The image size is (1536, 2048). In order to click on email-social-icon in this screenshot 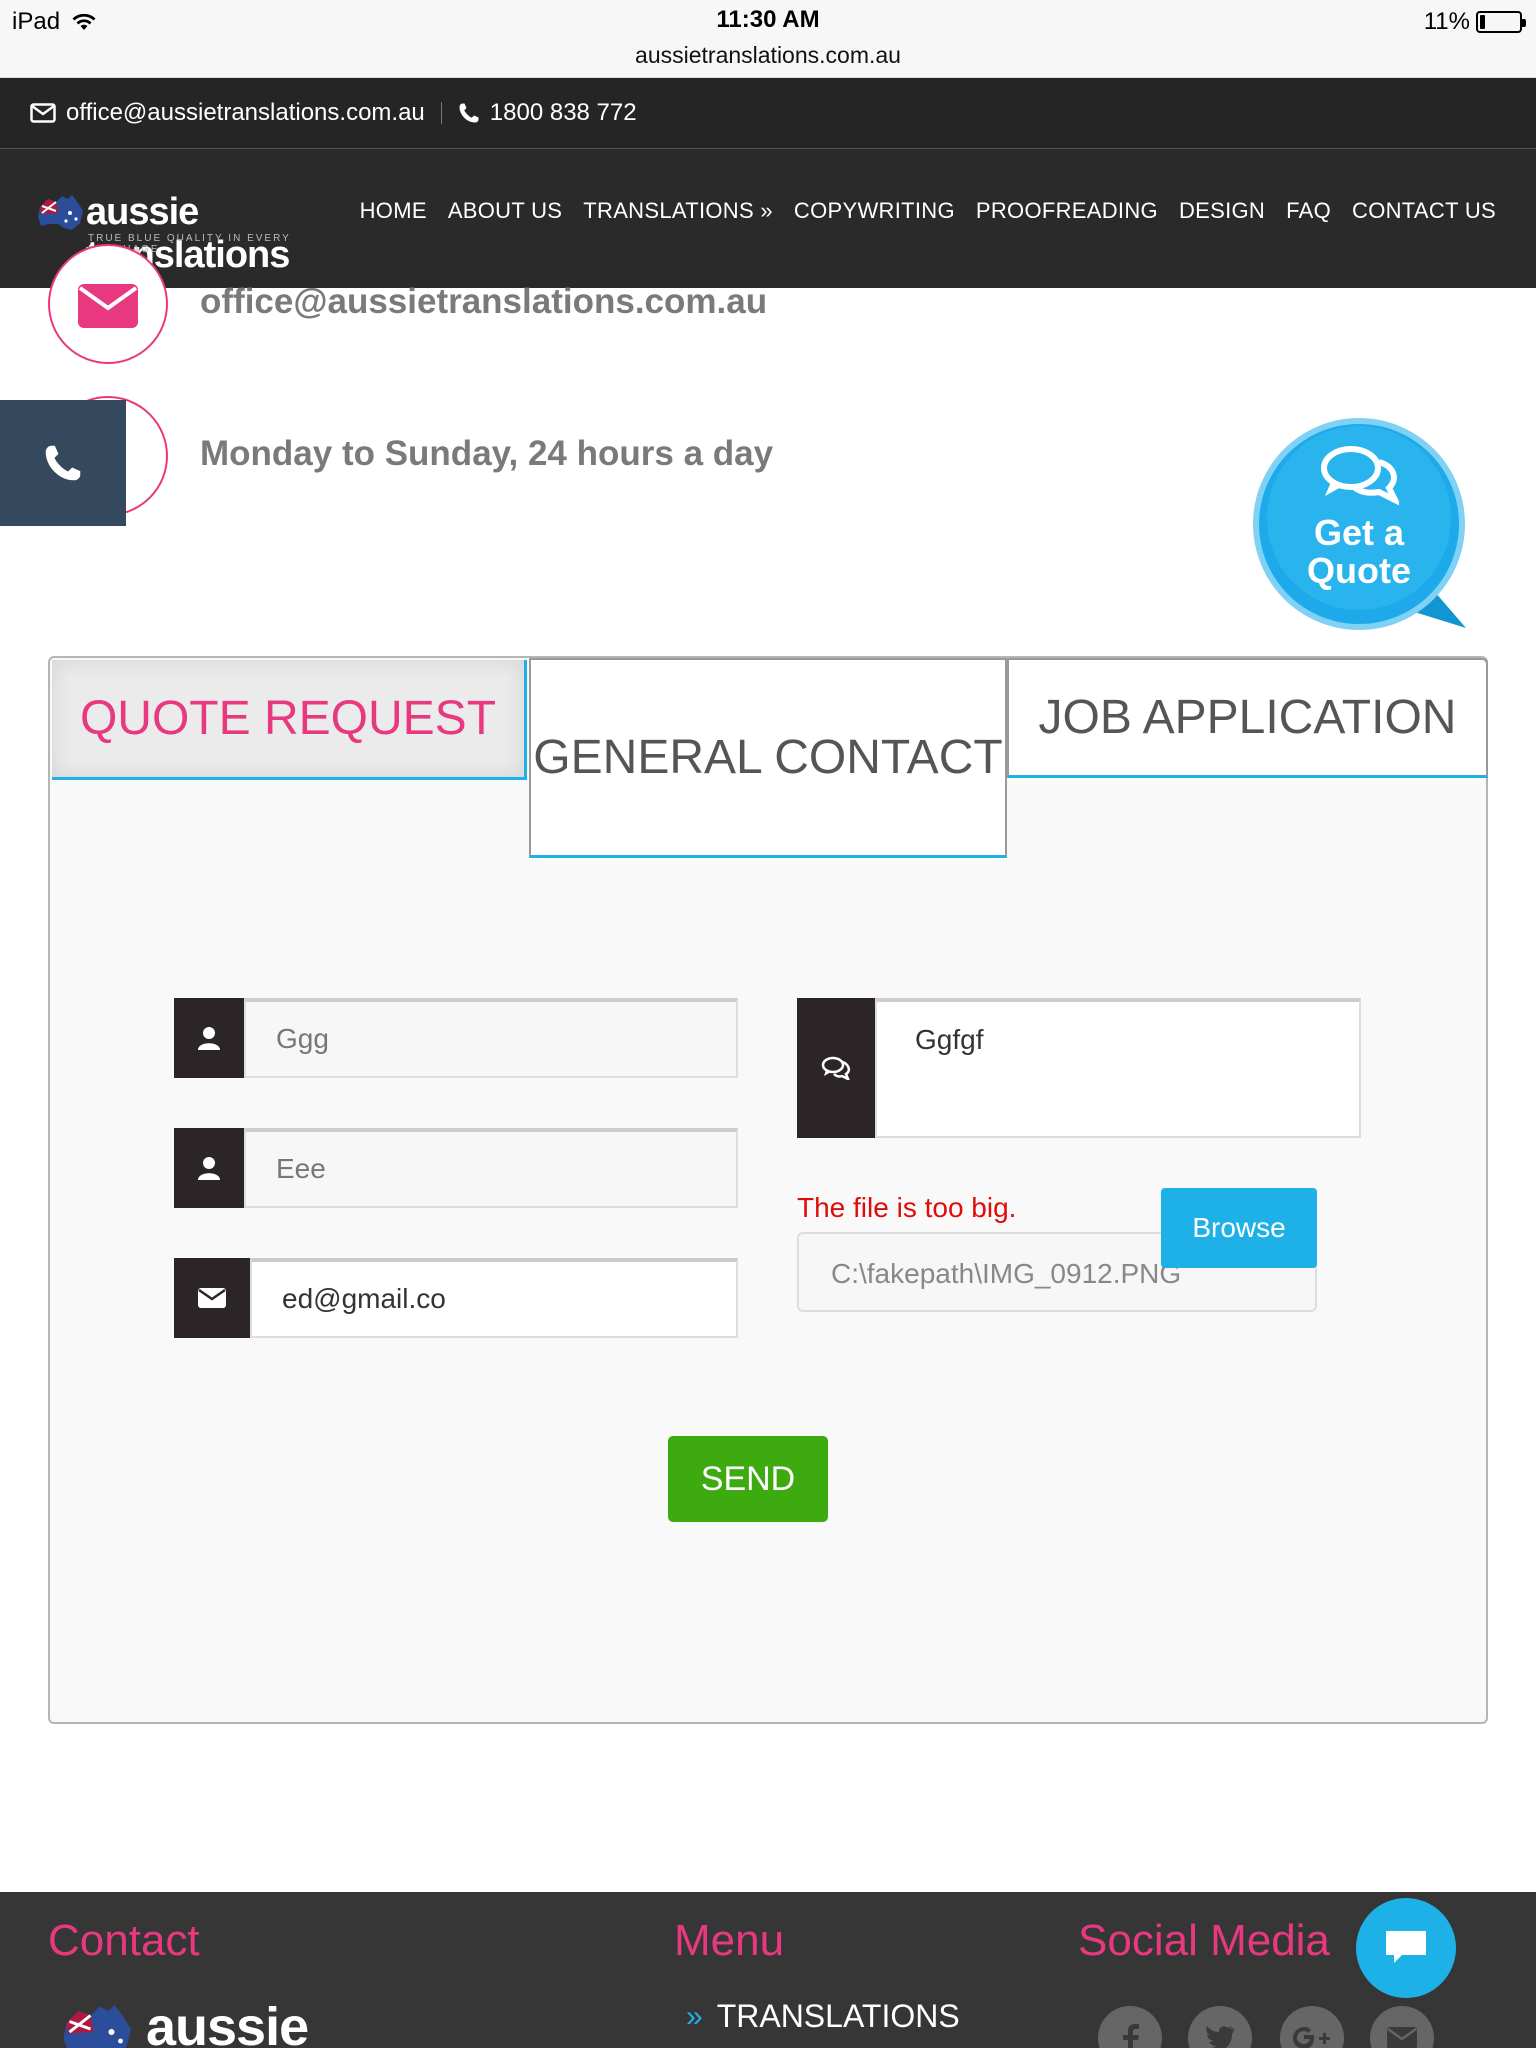, I will do `click(1402, 2027)`.